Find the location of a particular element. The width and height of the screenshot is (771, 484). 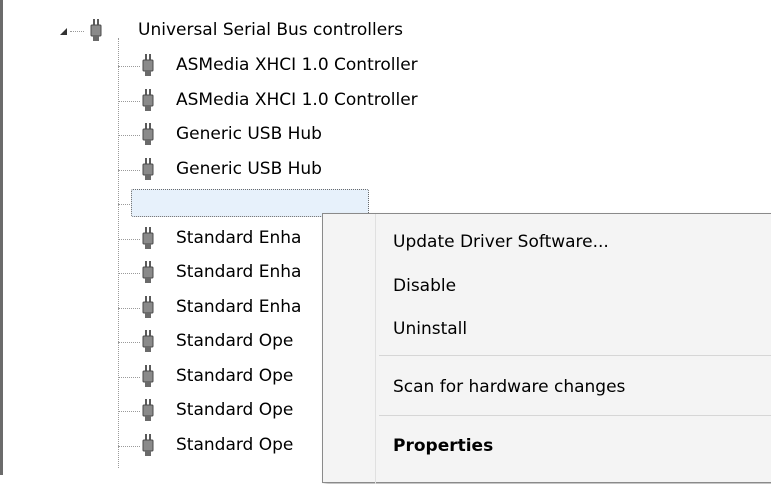

menu-item-scan-hardware: Scan for hardware changes is located at coordinates (509, 387).